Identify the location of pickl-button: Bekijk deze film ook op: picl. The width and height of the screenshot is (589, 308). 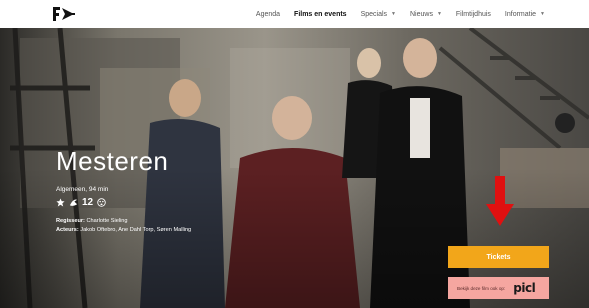
(498, 288).